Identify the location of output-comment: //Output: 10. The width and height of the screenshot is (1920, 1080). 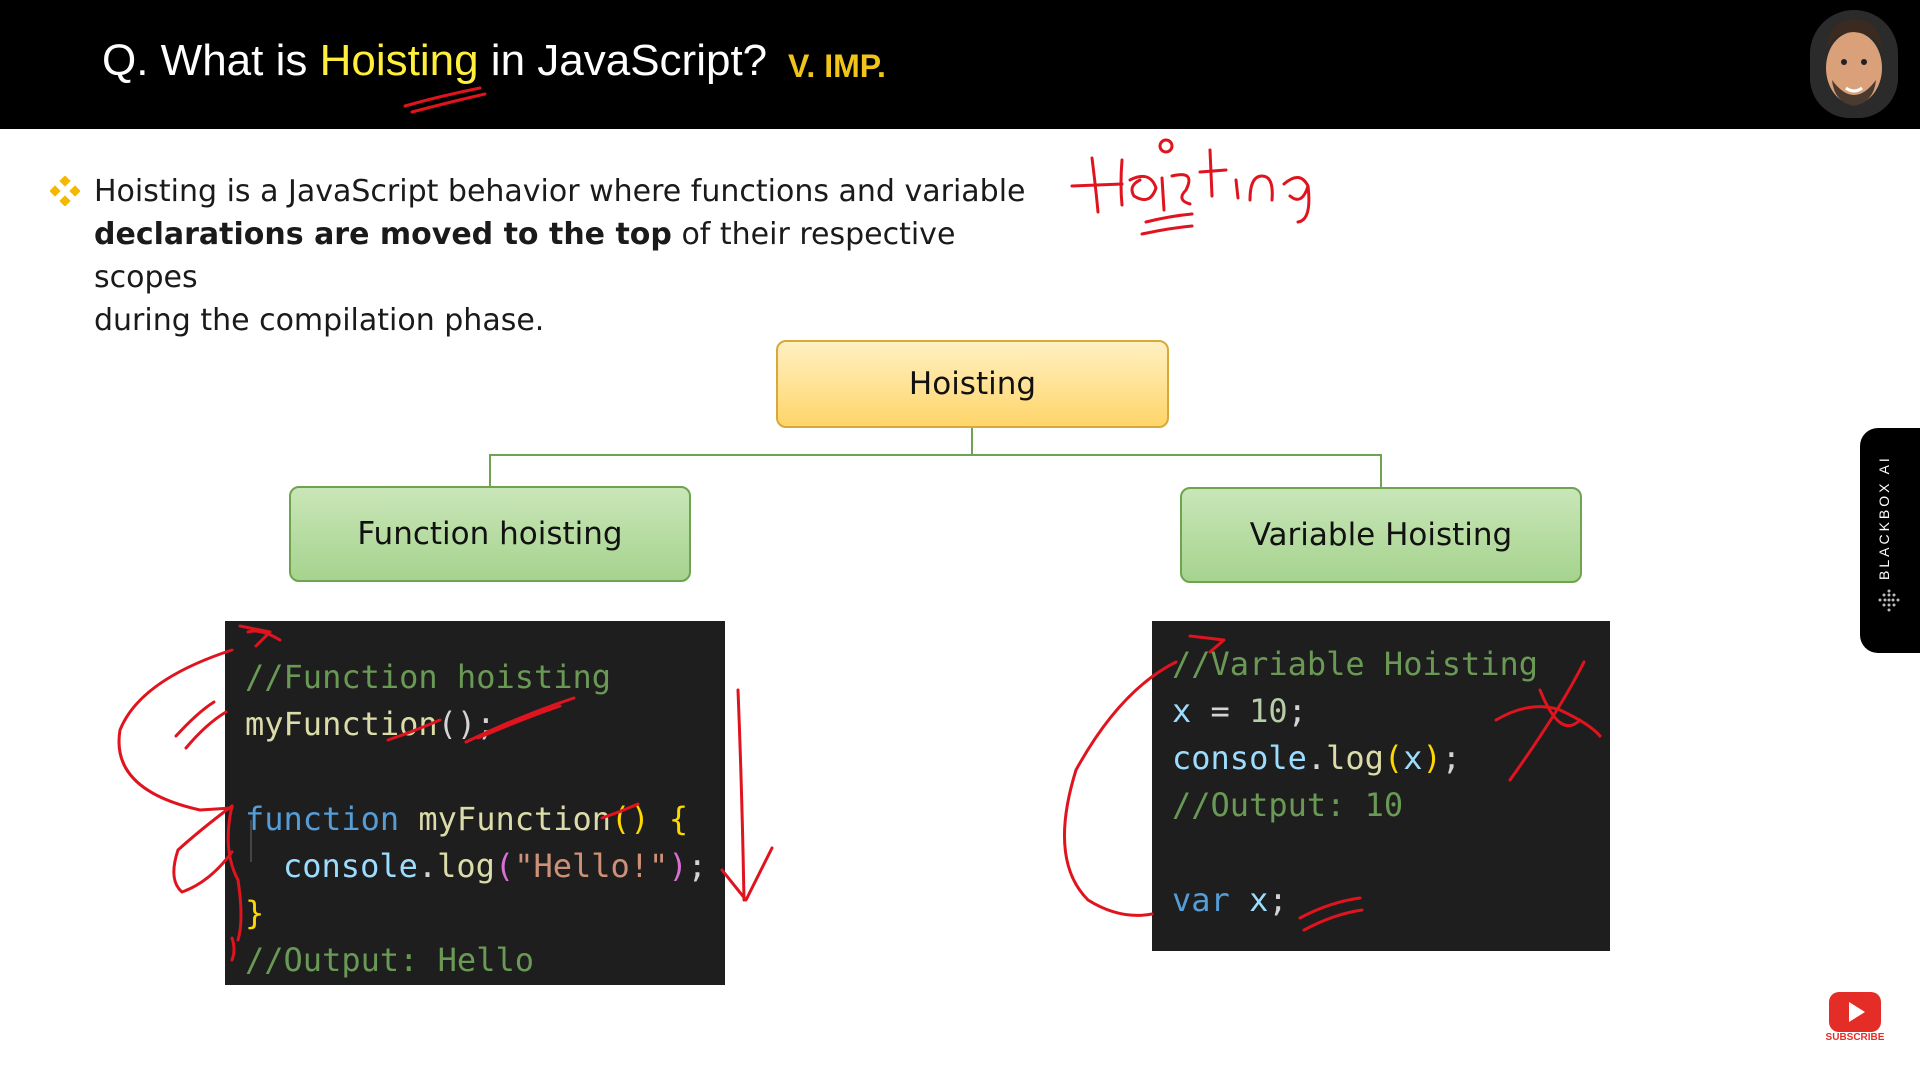
(1288, 805).